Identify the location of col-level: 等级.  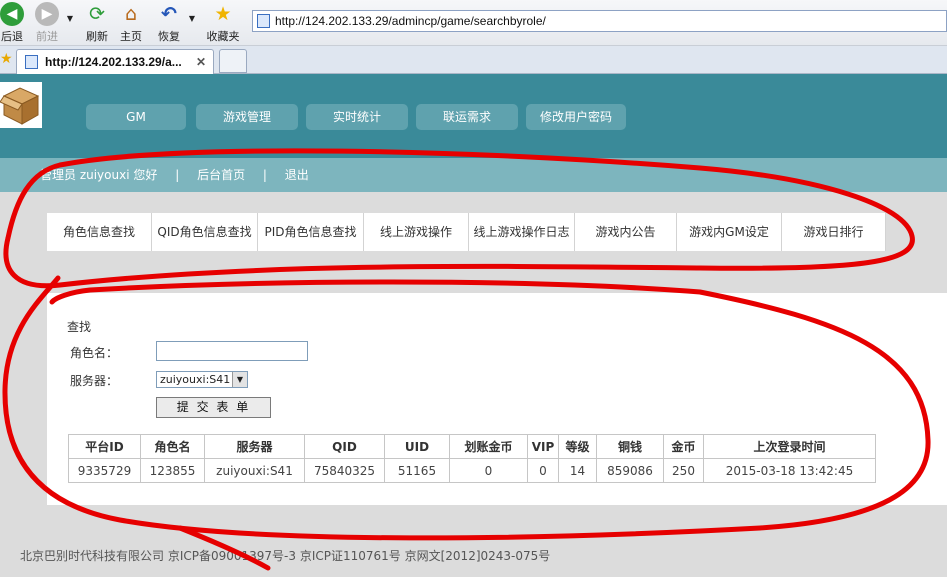
(577, 446).